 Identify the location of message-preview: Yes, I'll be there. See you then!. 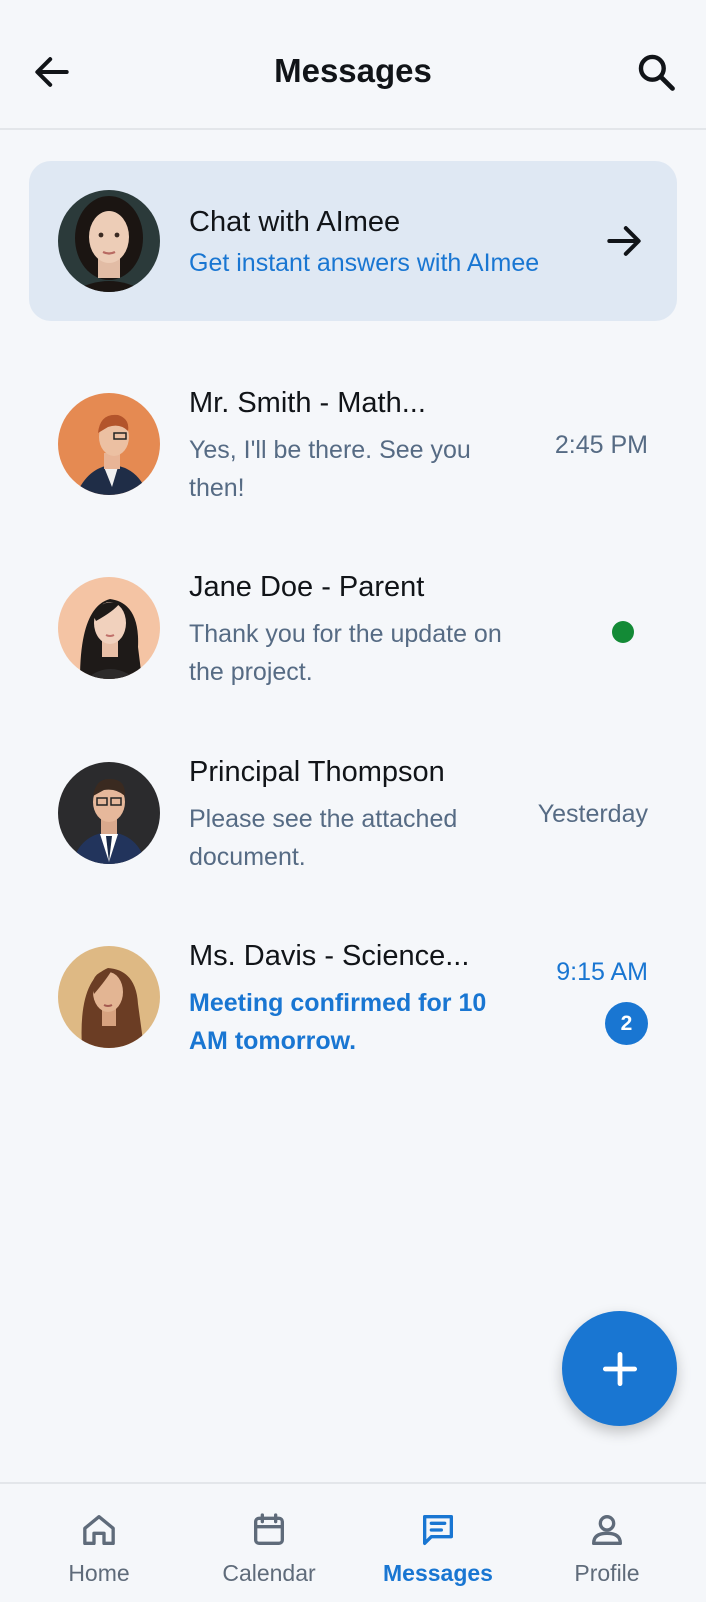
(330, 469).